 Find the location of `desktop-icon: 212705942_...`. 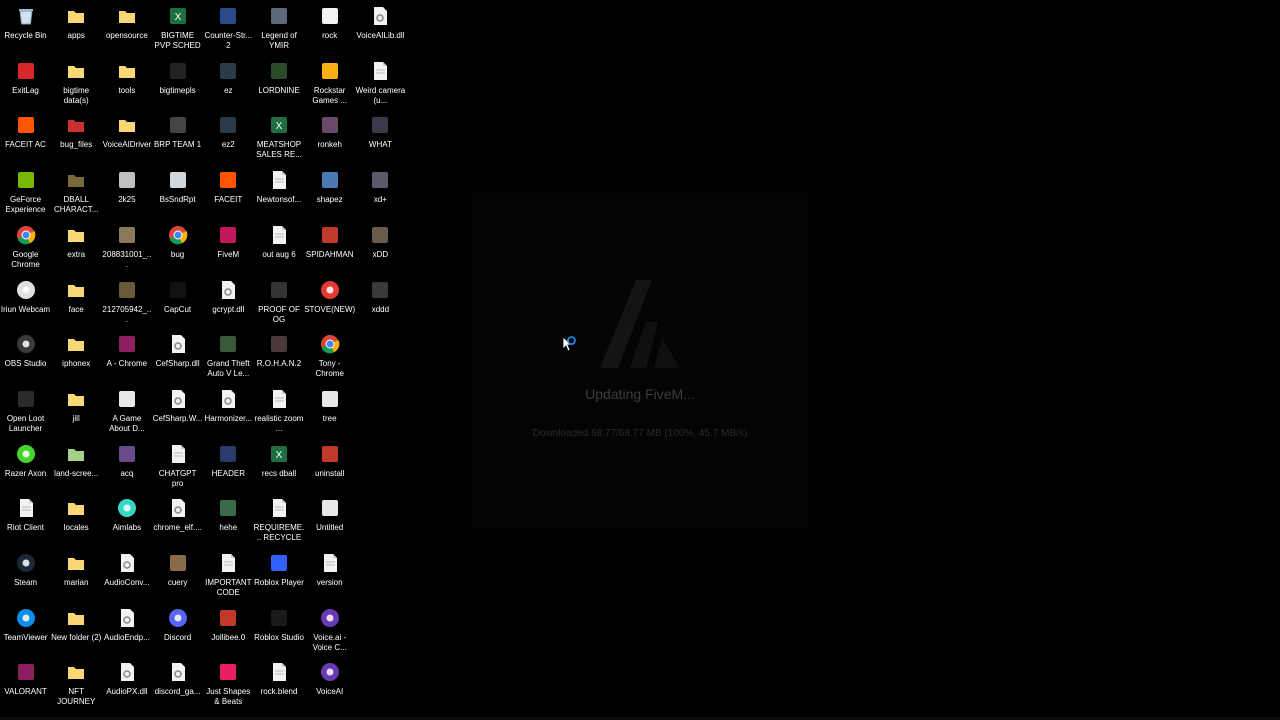

desktop-icon: 212705942_... is located at coordinates (126, 299).